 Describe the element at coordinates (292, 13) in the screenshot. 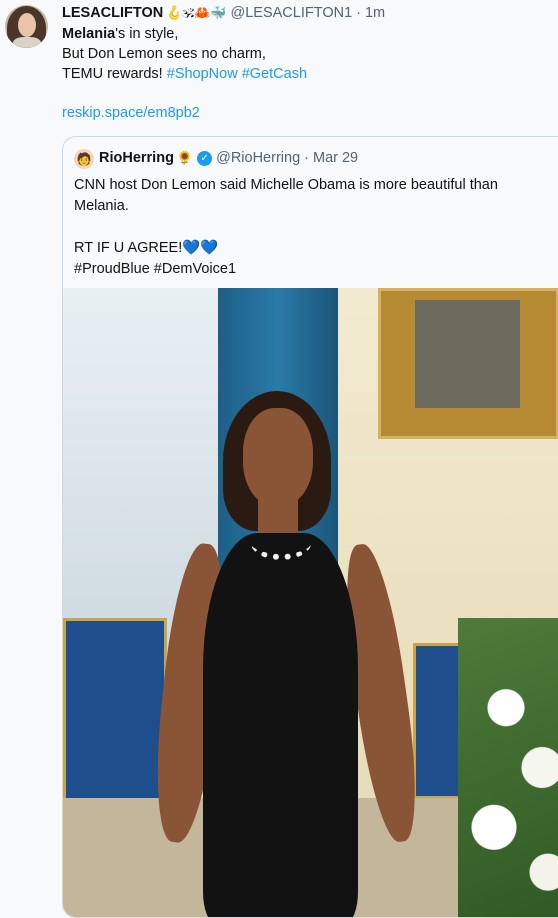

I see `author-handle: @LESACLIFTON1` at that location.